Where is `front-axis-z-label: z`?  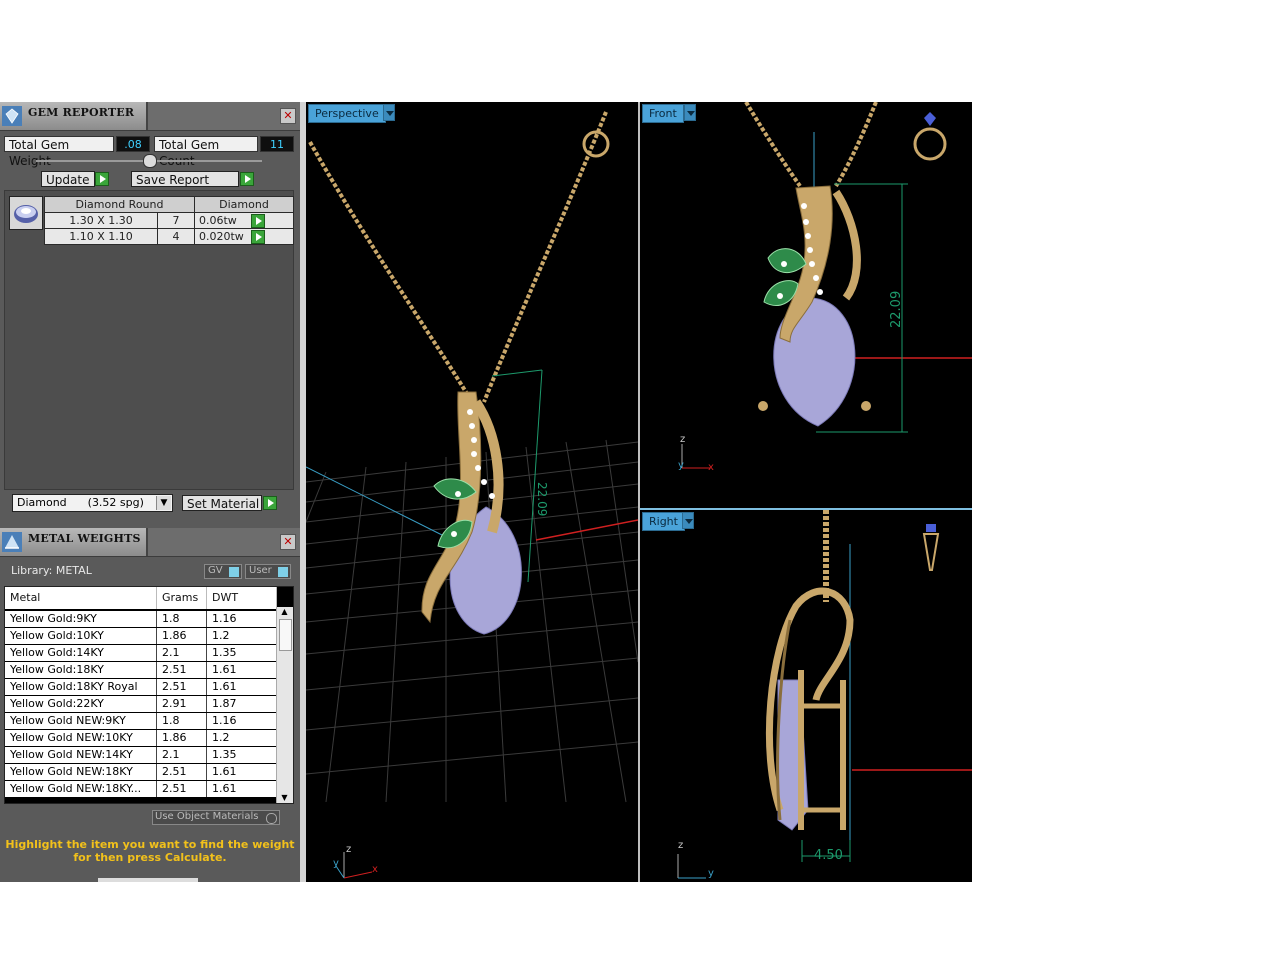 front-axis-z-label: z is located at coordinates (683, 439).